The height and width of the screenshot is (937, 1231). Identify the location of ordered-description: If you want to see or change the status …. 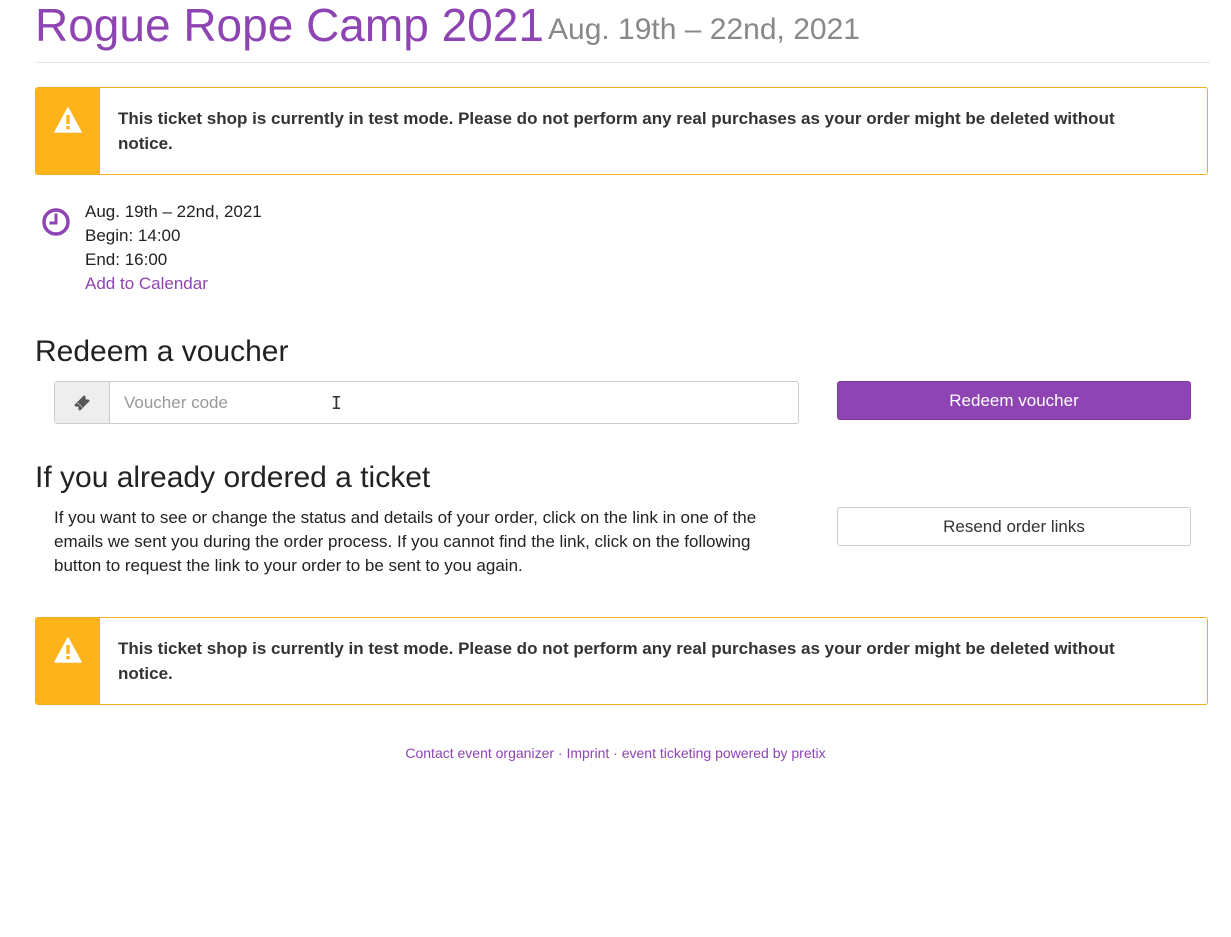
(405, 541).